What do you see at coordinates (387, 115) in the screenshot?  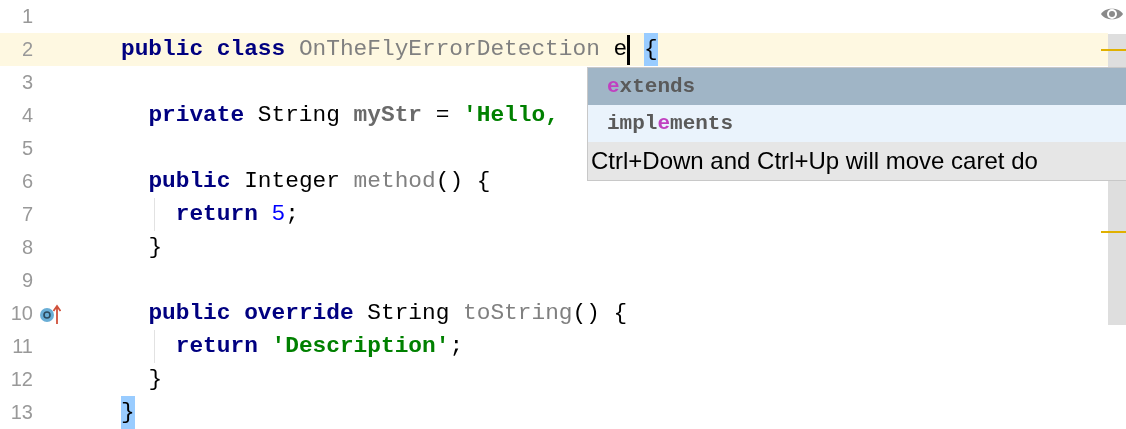 I see `code-token: myStr` at bounding box center [387, 115].